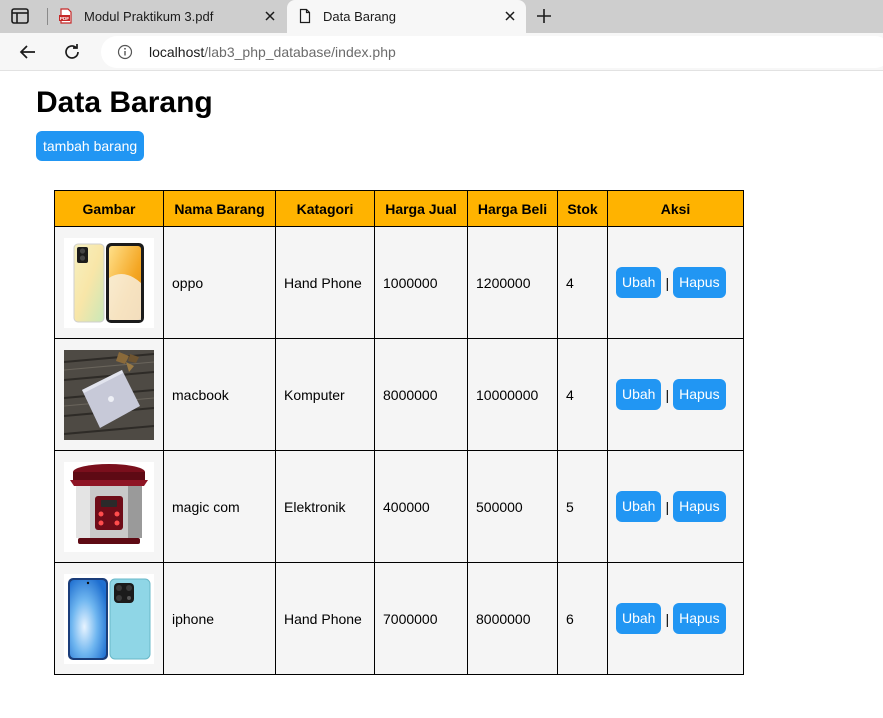 The height and width of the screenshot is (718, 883). What do you see at coordinates (124, 102) in the screenshot?
I see `page-title: Data Barang` at bounding box center [124, 102].